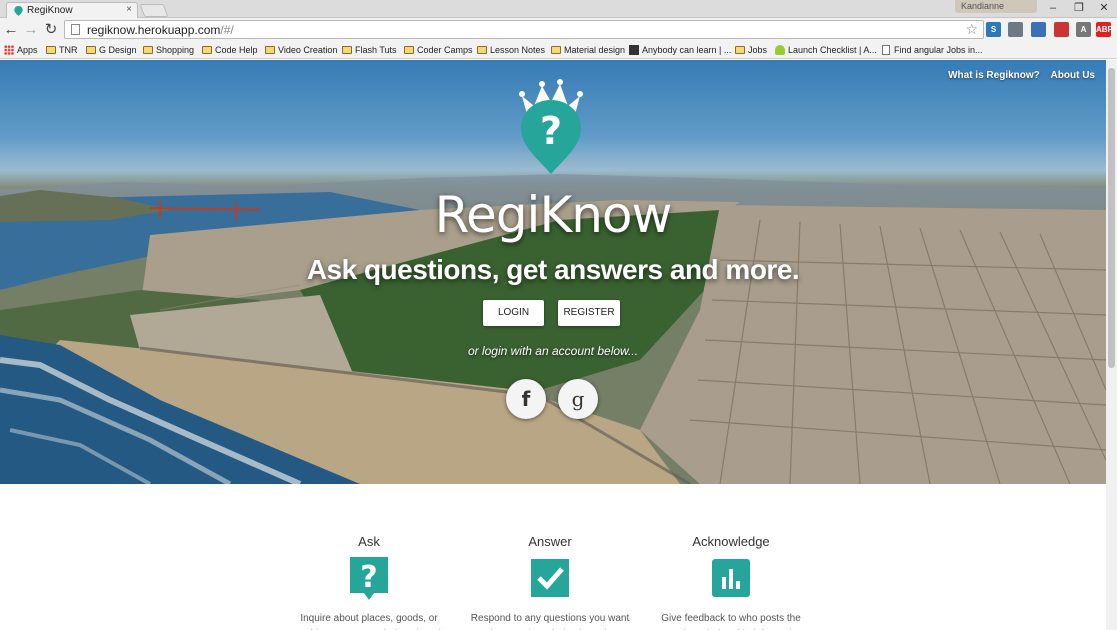 This screenshot has height=630, width=1117. I want to click on profile-name: Kandianne, so click(983, 6).